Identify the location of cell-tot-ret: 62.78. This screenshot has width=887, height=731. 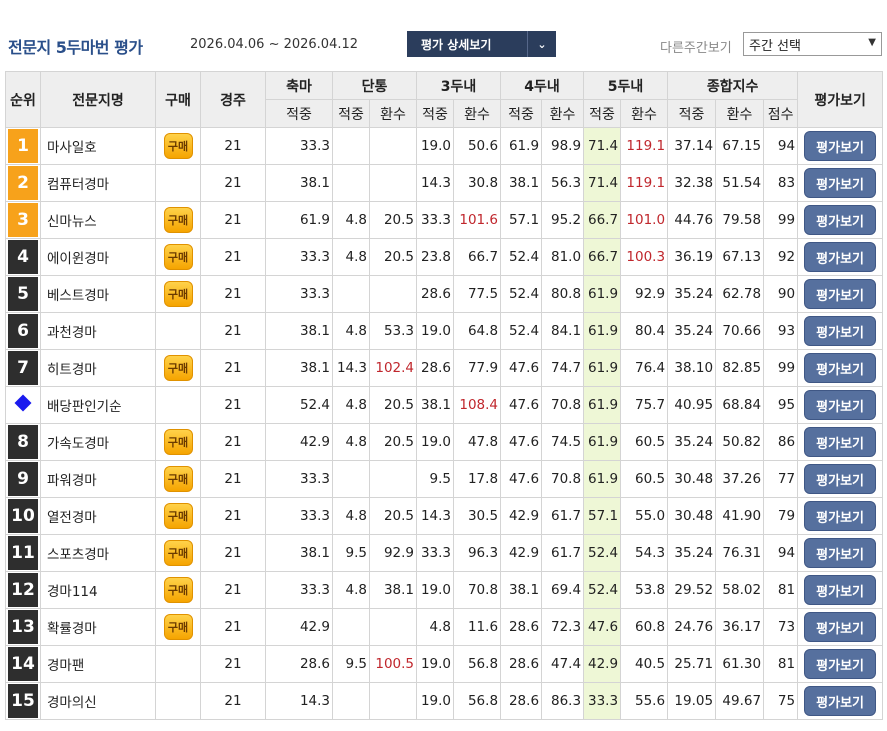
(740, 294).